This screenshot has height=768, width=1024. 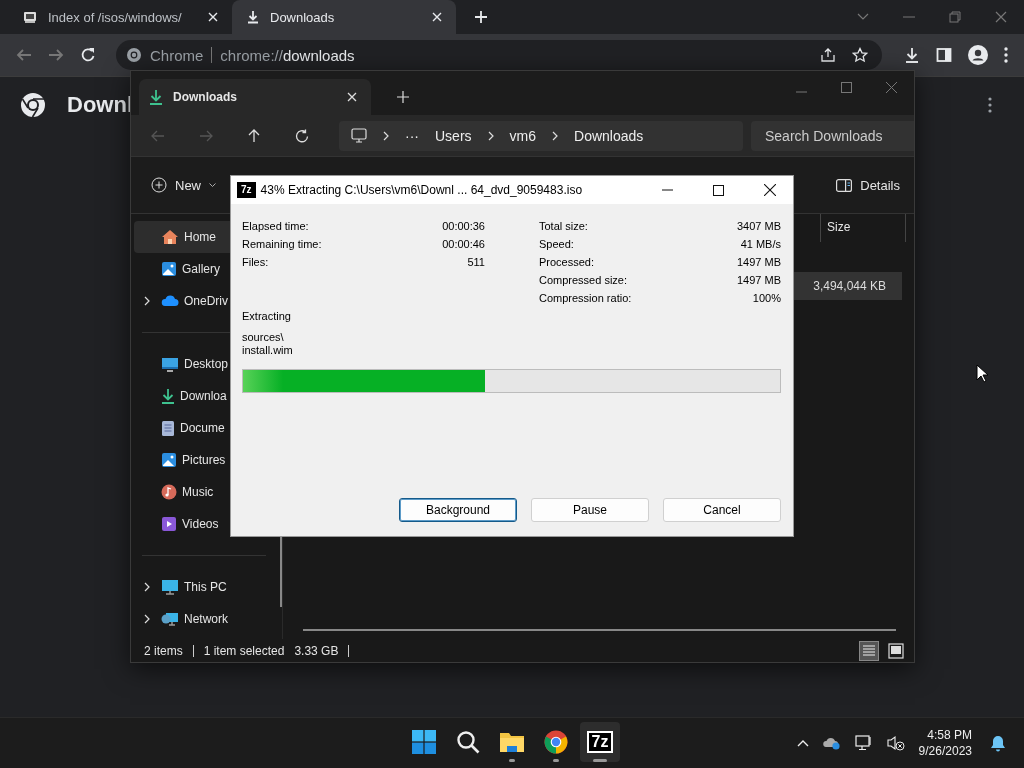 What do you see at coordinates (421, 190) in the screenshot?
I see `dialog-title: 43% Extracting C:\Users\vm6\Downl ... 64_dvd_9059483.iso` at bounding box center [421, 190].